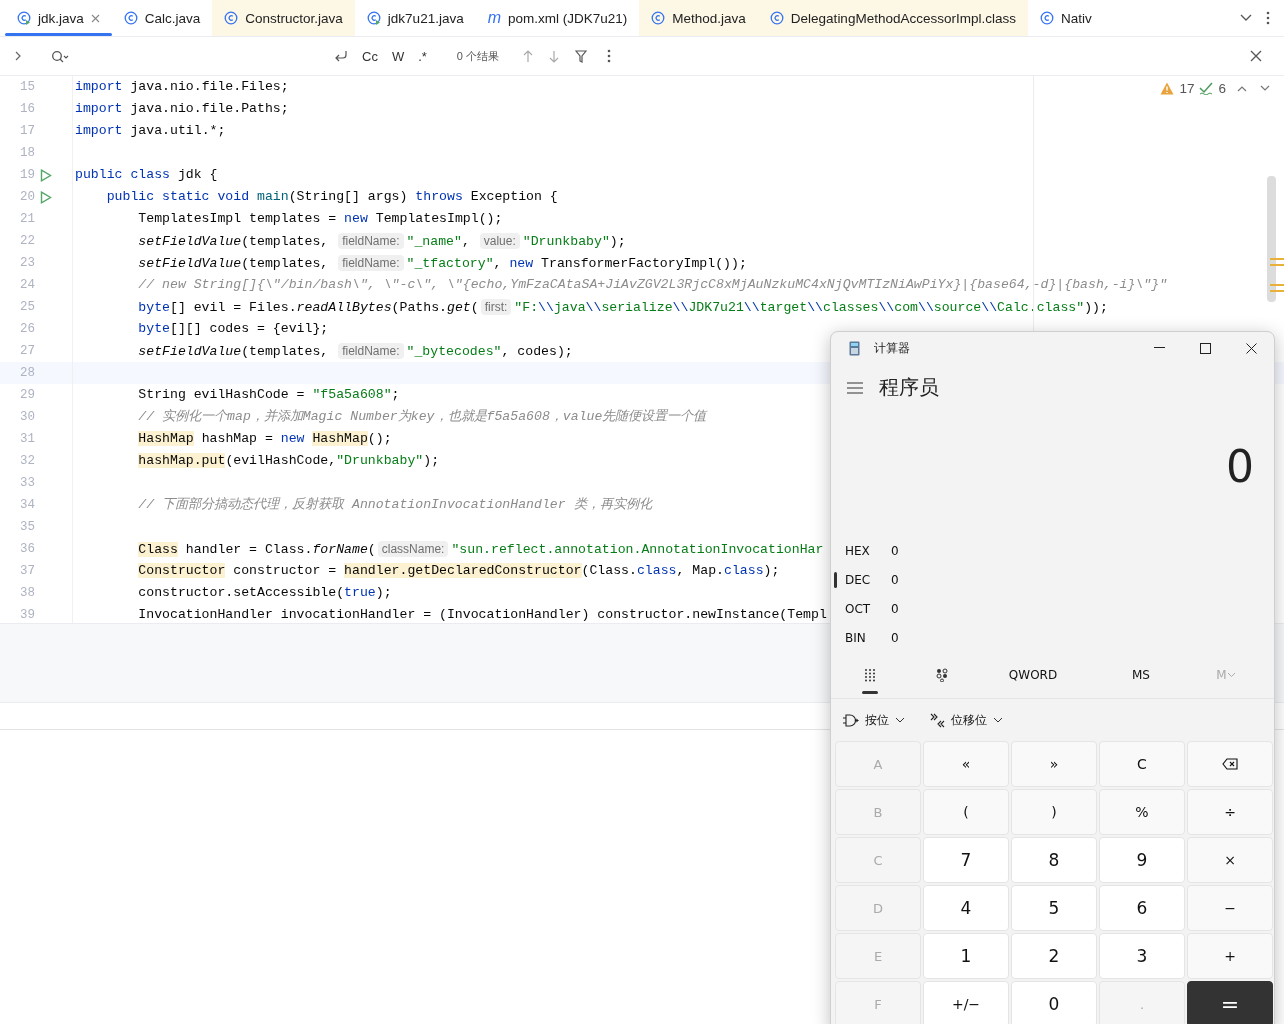  Describe the element at coordinates (268, 395) in the screenshot. I see `code-line: String evilHashCode = "f5a5a608";` at that location.